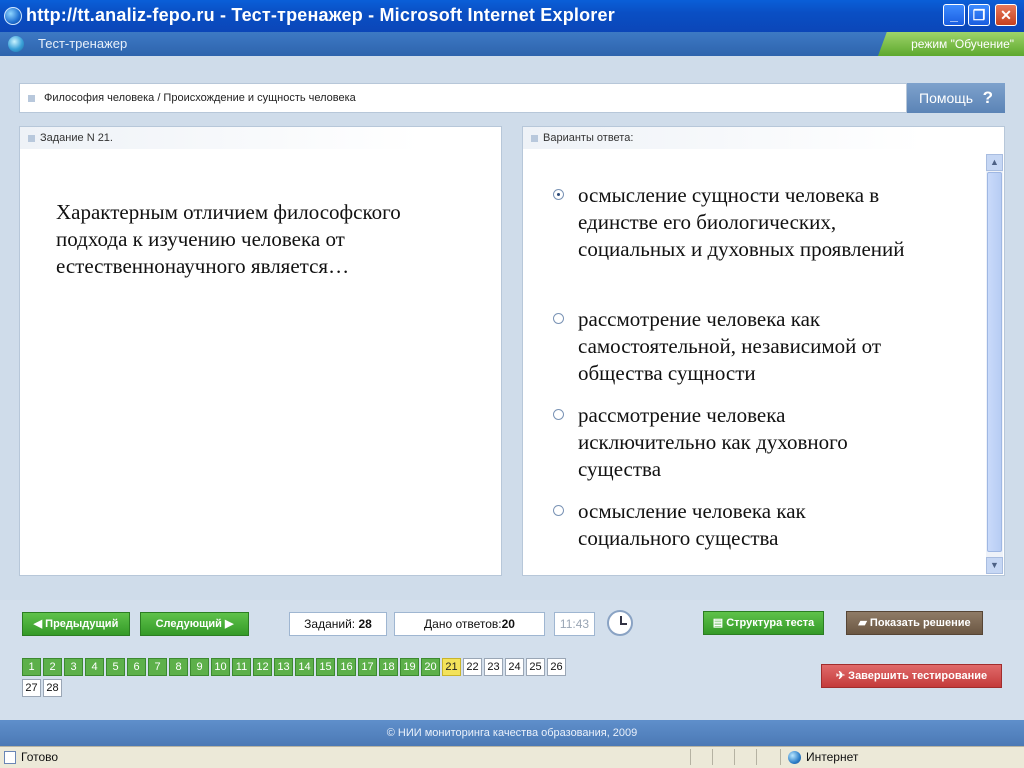  Describe the element at coordinates (136, 667) in the screenshot. I see `question-number-6: 6` at that location.